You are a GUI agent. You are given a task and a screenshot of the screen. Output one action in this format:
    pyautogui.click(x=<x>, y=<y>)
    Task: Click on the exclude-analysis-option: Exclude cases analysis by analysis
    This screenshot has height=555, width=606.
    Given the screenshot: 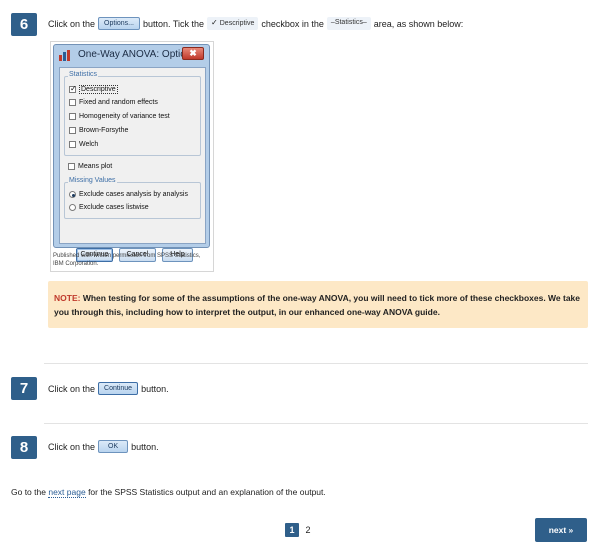 What is the action you would take?
    pyautogui.click(x=128, y=194)
    